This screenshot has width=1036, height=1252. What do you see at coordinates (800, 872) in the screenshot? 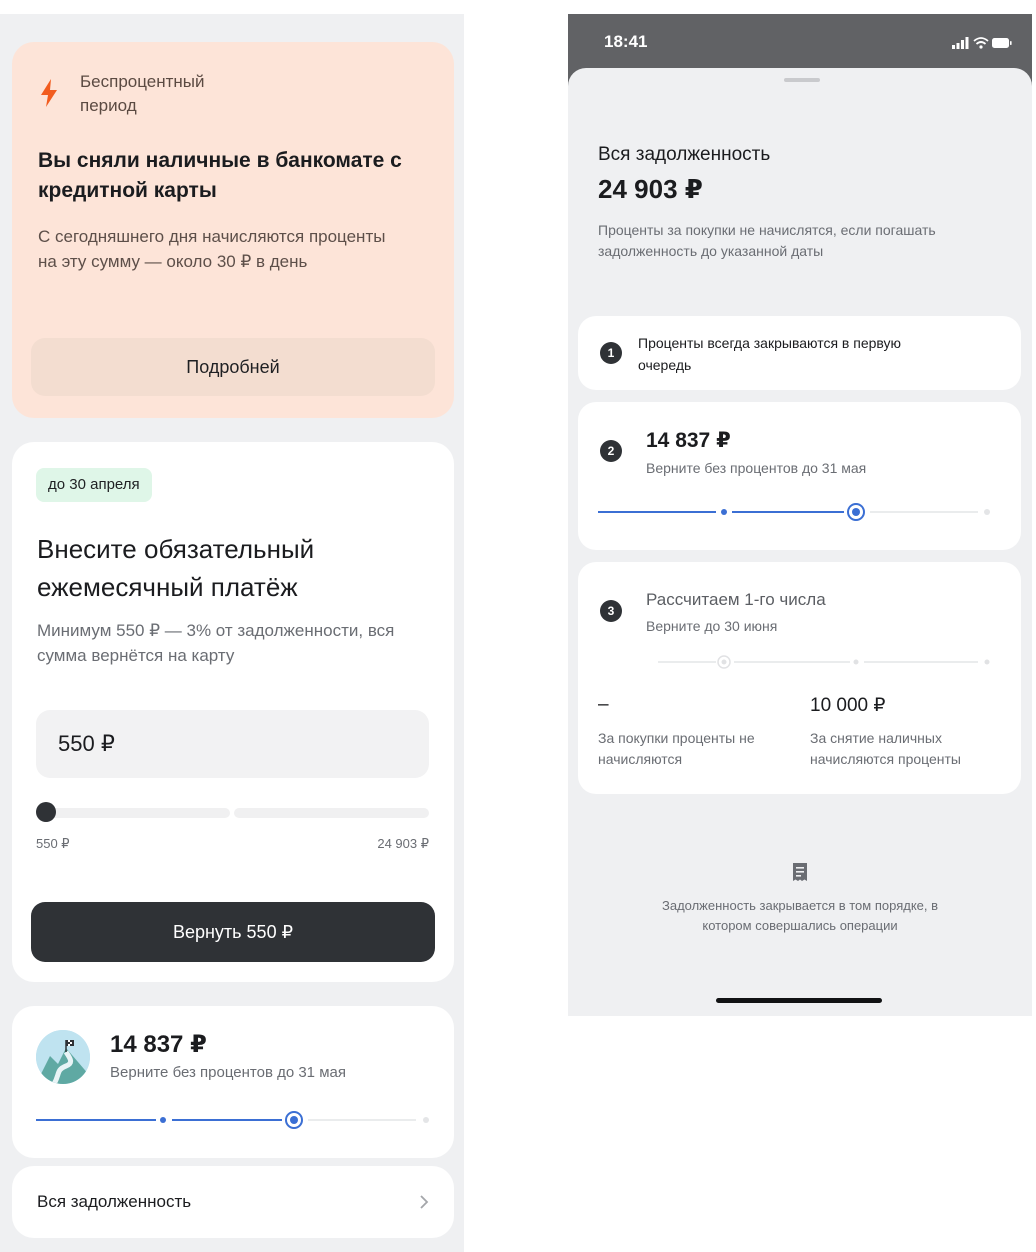
I see `receipt-icon` at bounding box center [800, 872].